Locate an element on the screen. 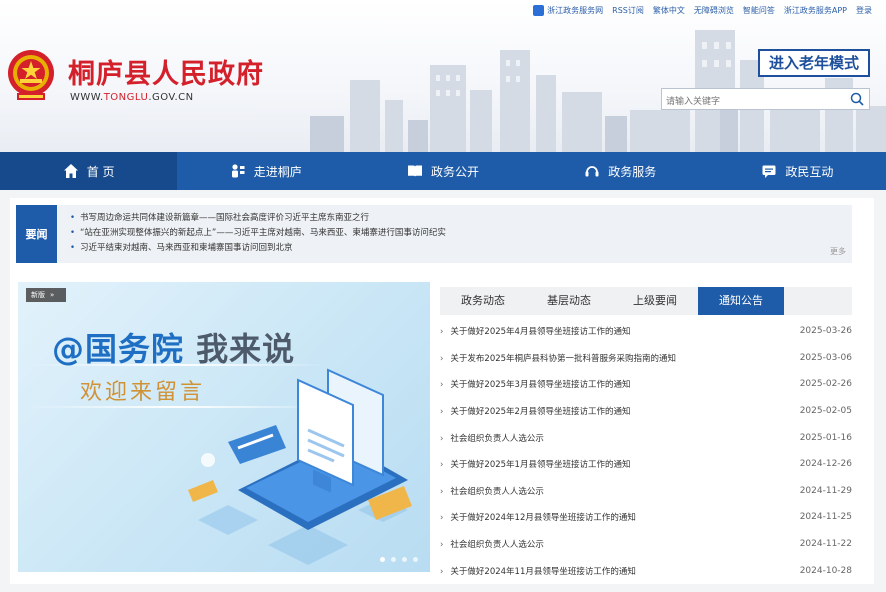 This screenshot has width=886, height=592. zhejiang-service-icon is located at coordinates (539, 10).